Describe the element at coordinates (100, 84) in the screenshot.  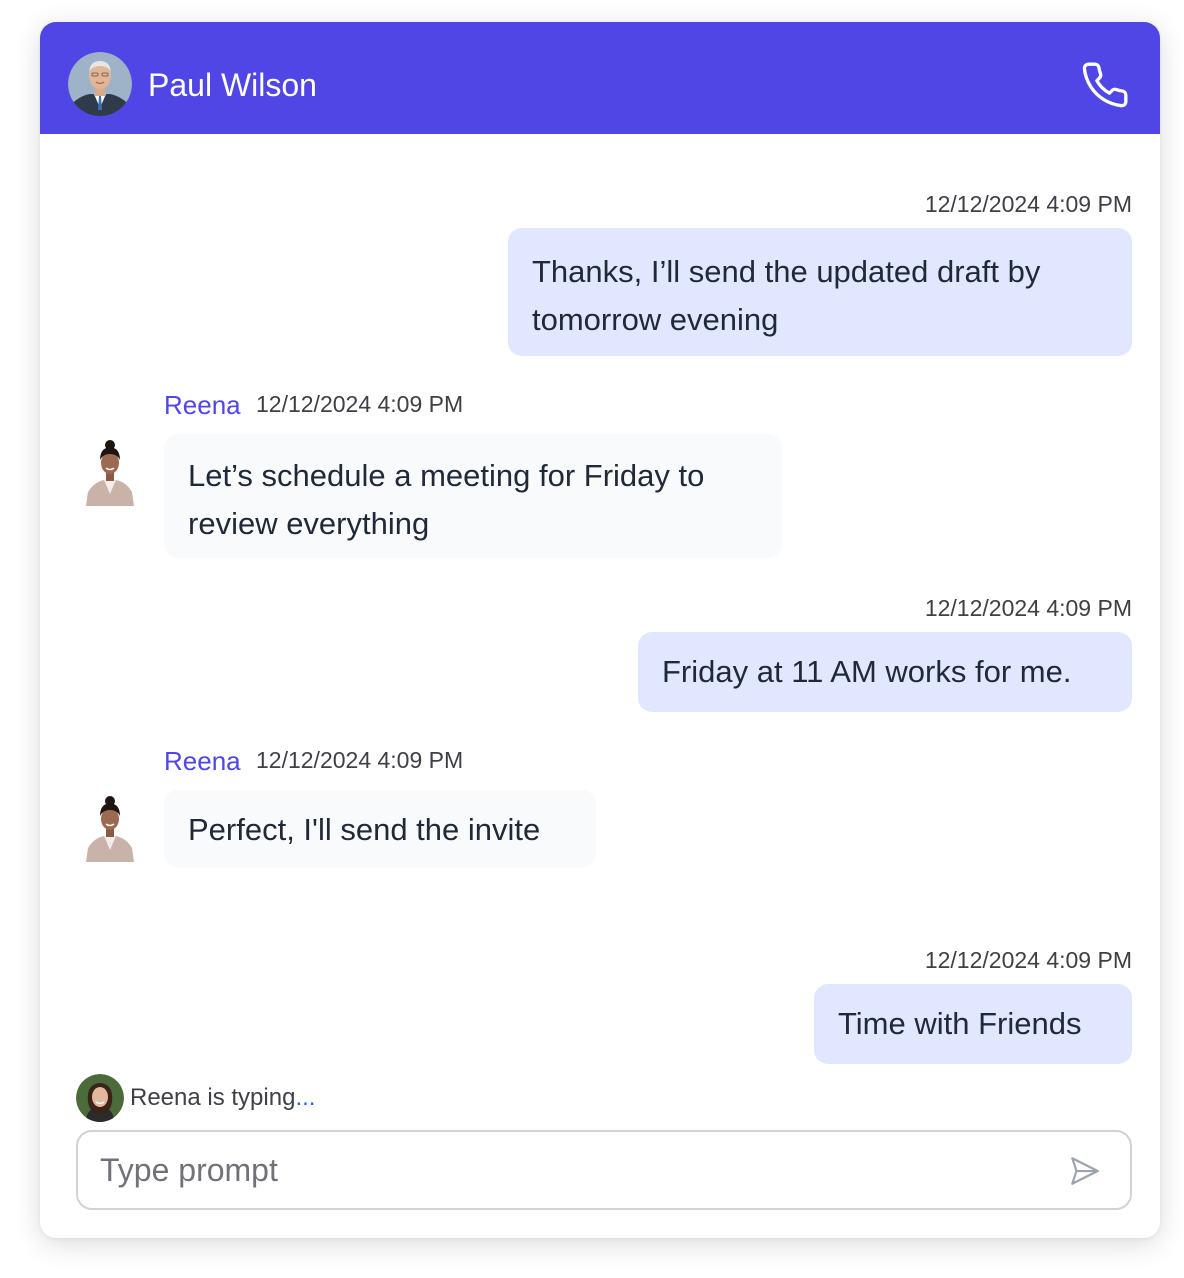
I see `contact-avatar` at that location.